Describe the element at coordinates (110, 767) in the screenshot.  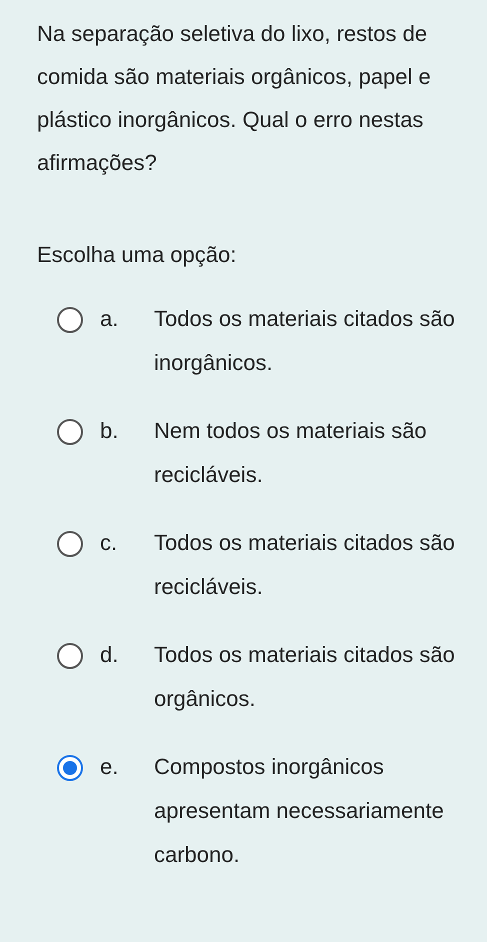
I see `option-letter: e.` at that location.